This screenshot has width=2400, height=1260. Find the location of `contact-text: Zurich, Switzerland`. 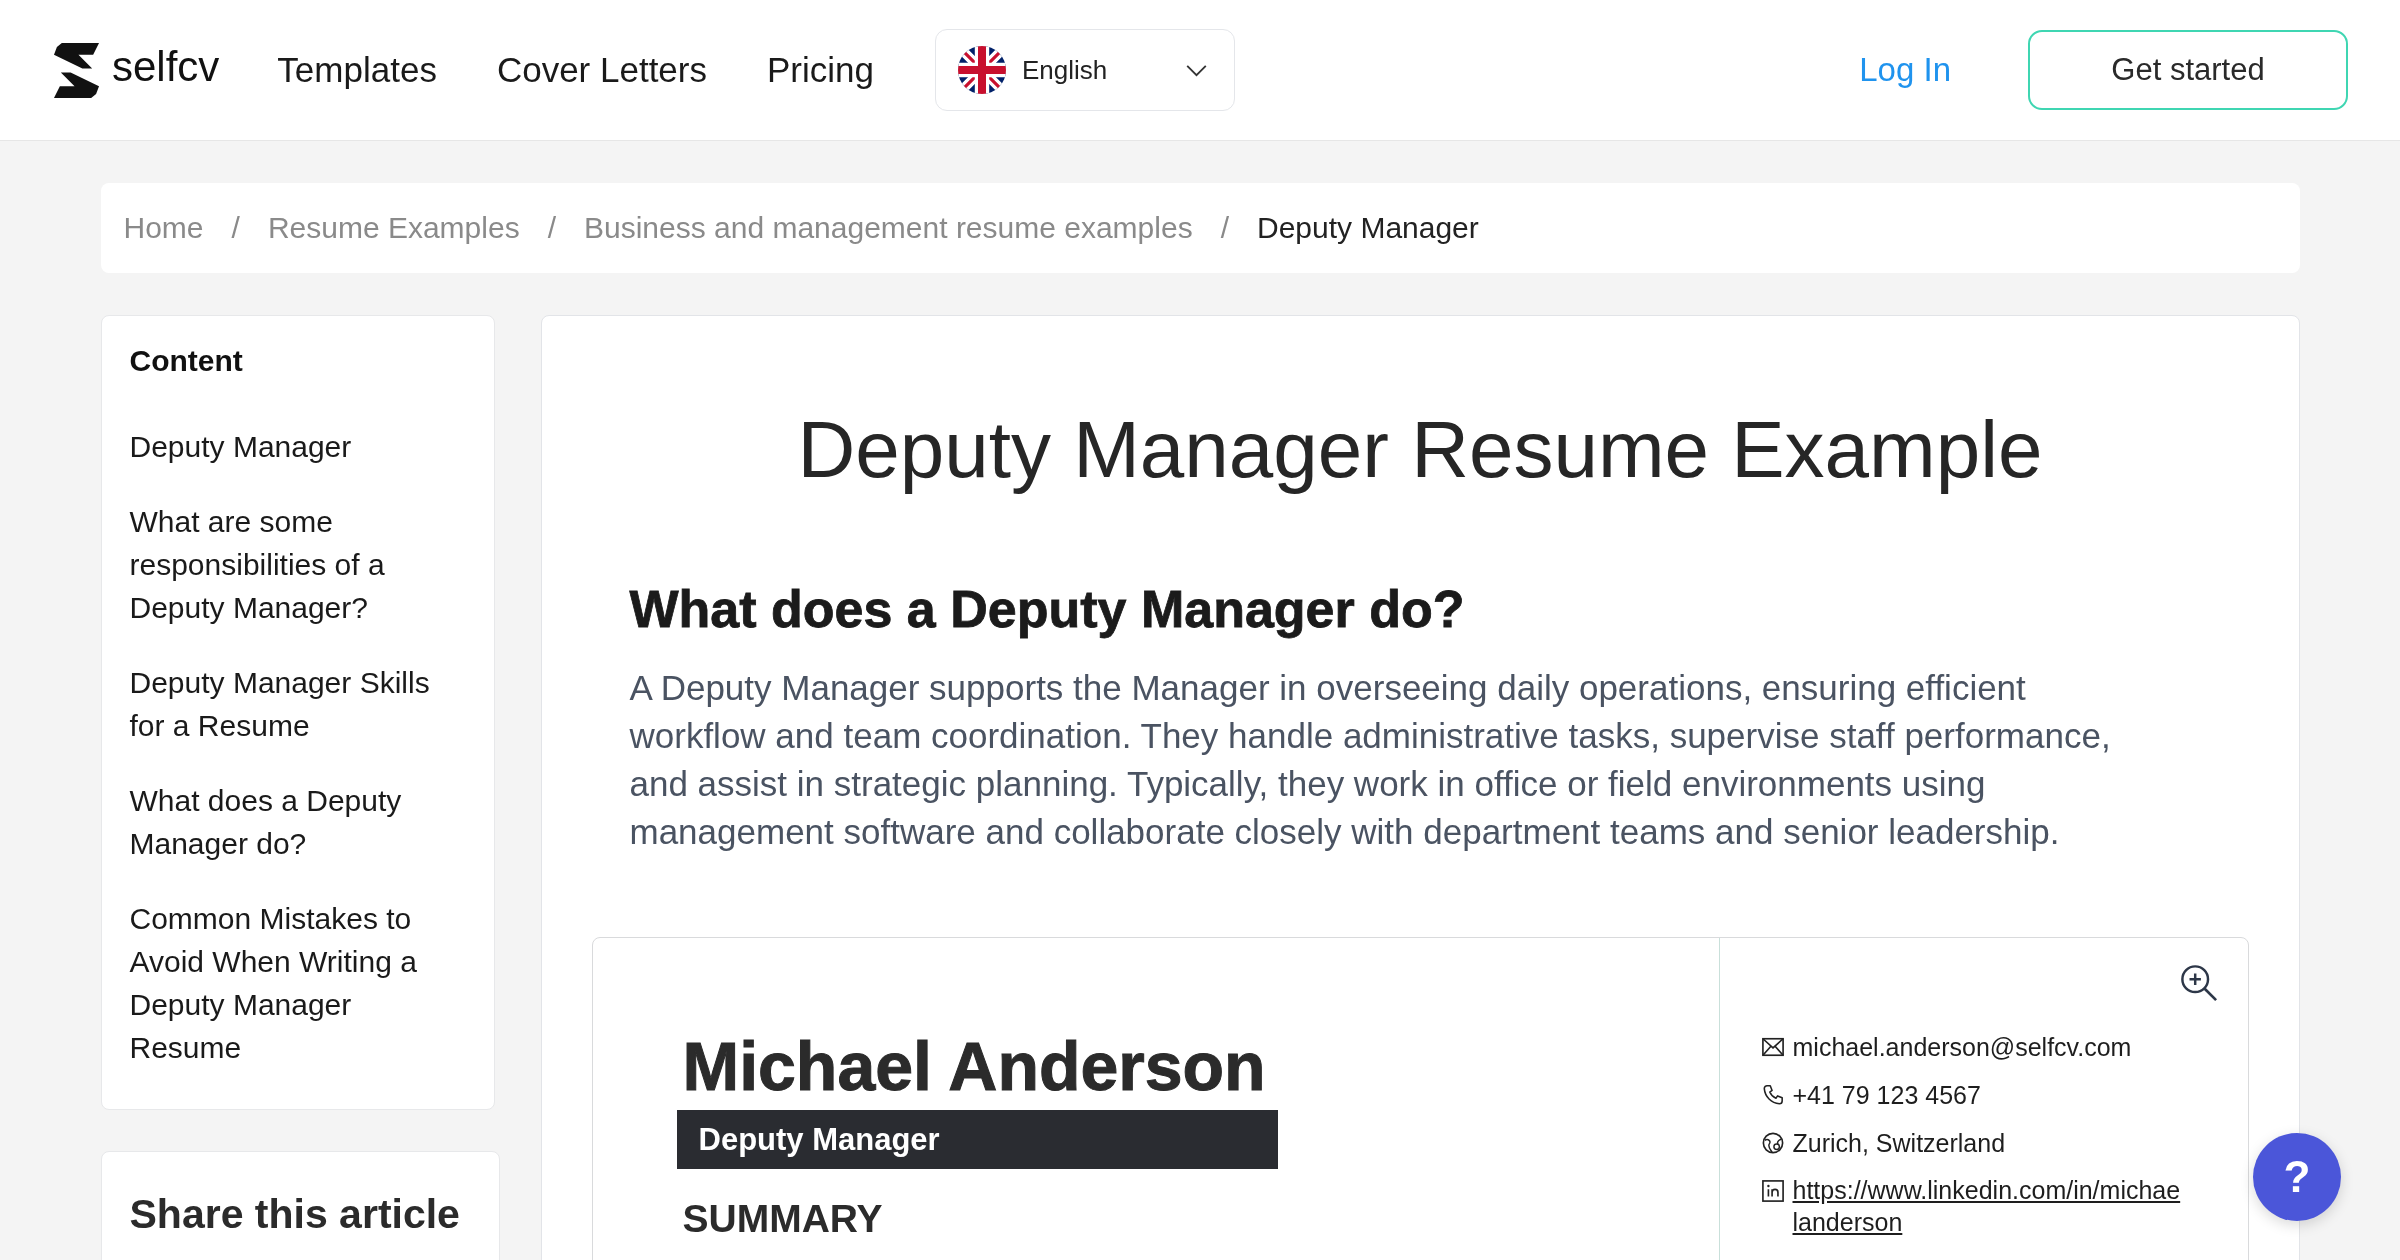

contact-text: Zurich, Switzerland is located at coordinates (1899, 1143).